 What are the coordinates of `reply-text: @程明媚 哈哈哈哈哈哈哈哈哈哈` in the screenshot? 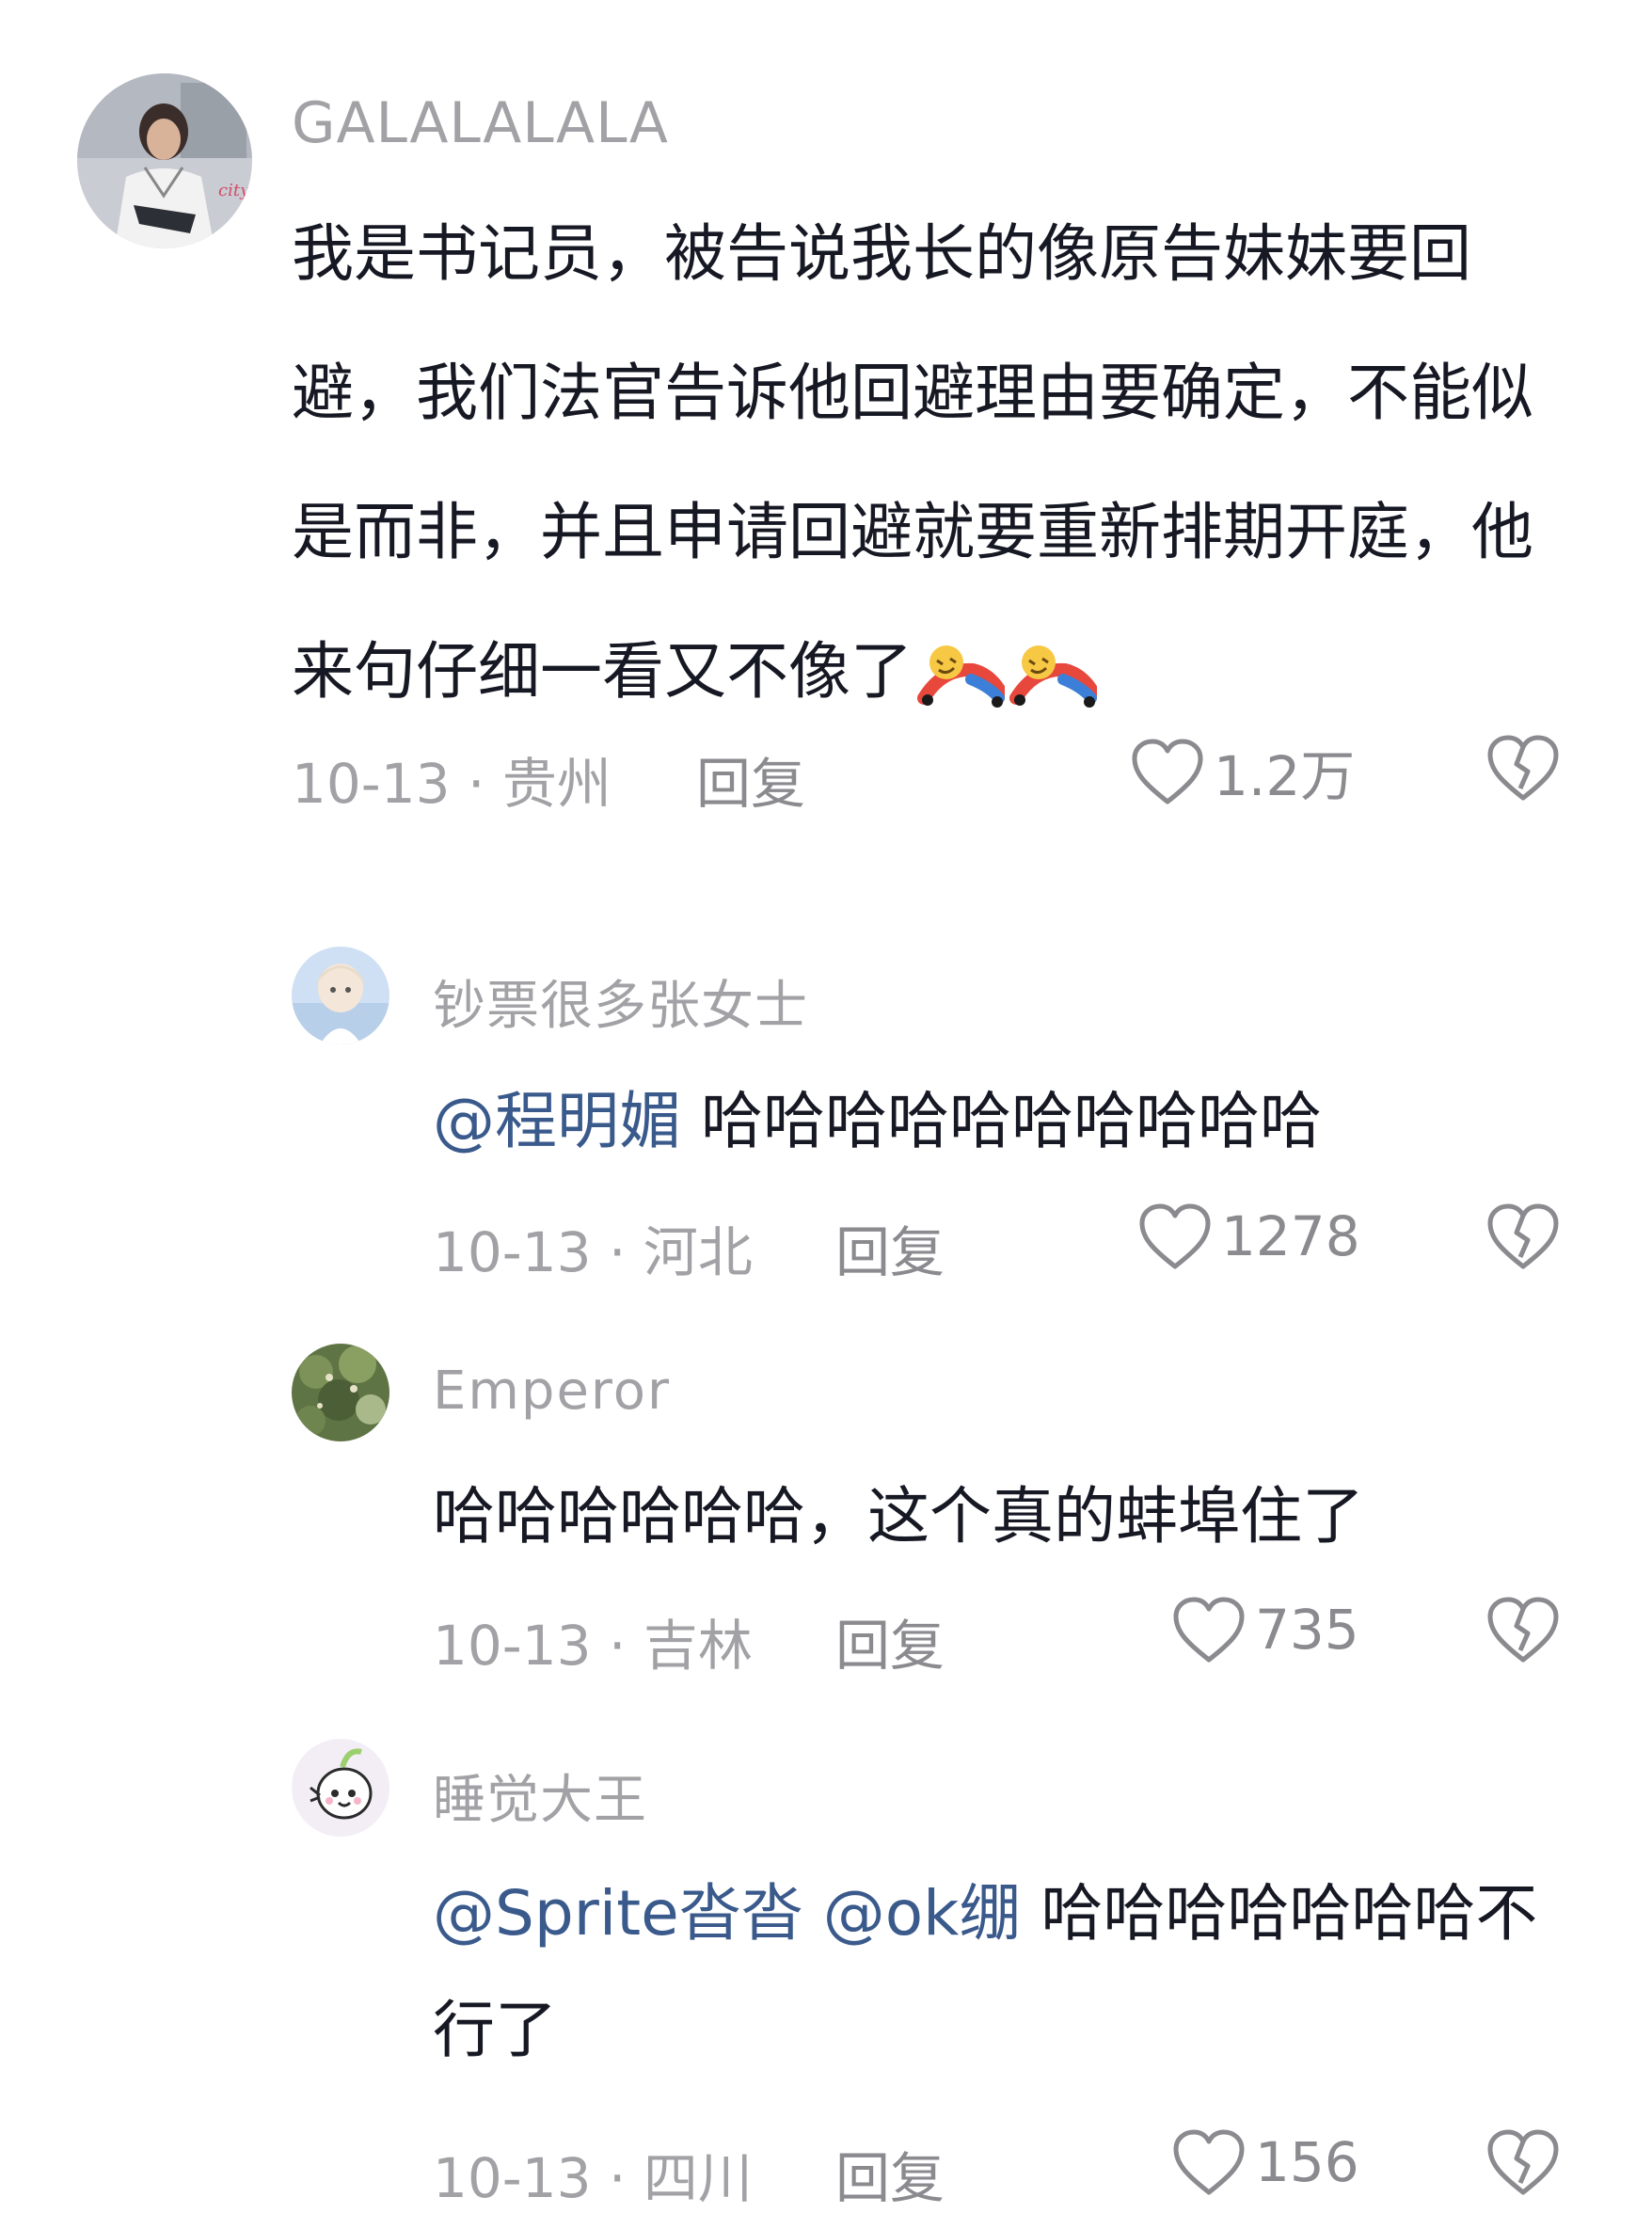 It's located at (1011, 1122).